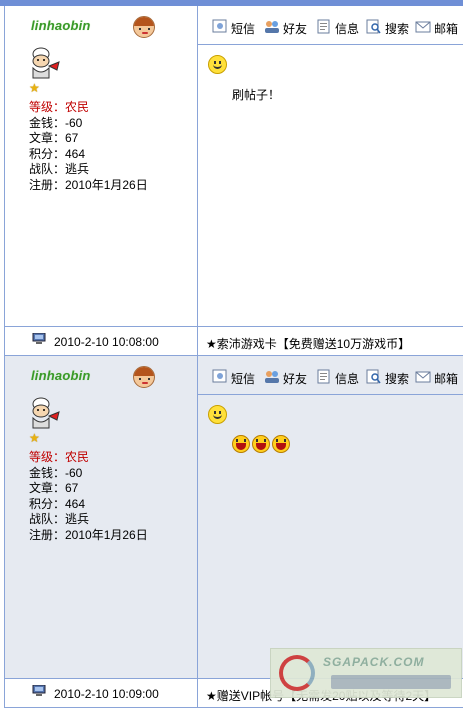 The image size is (463, 714). I want to click on post-content: 刷帖子！, so click(256, 95).